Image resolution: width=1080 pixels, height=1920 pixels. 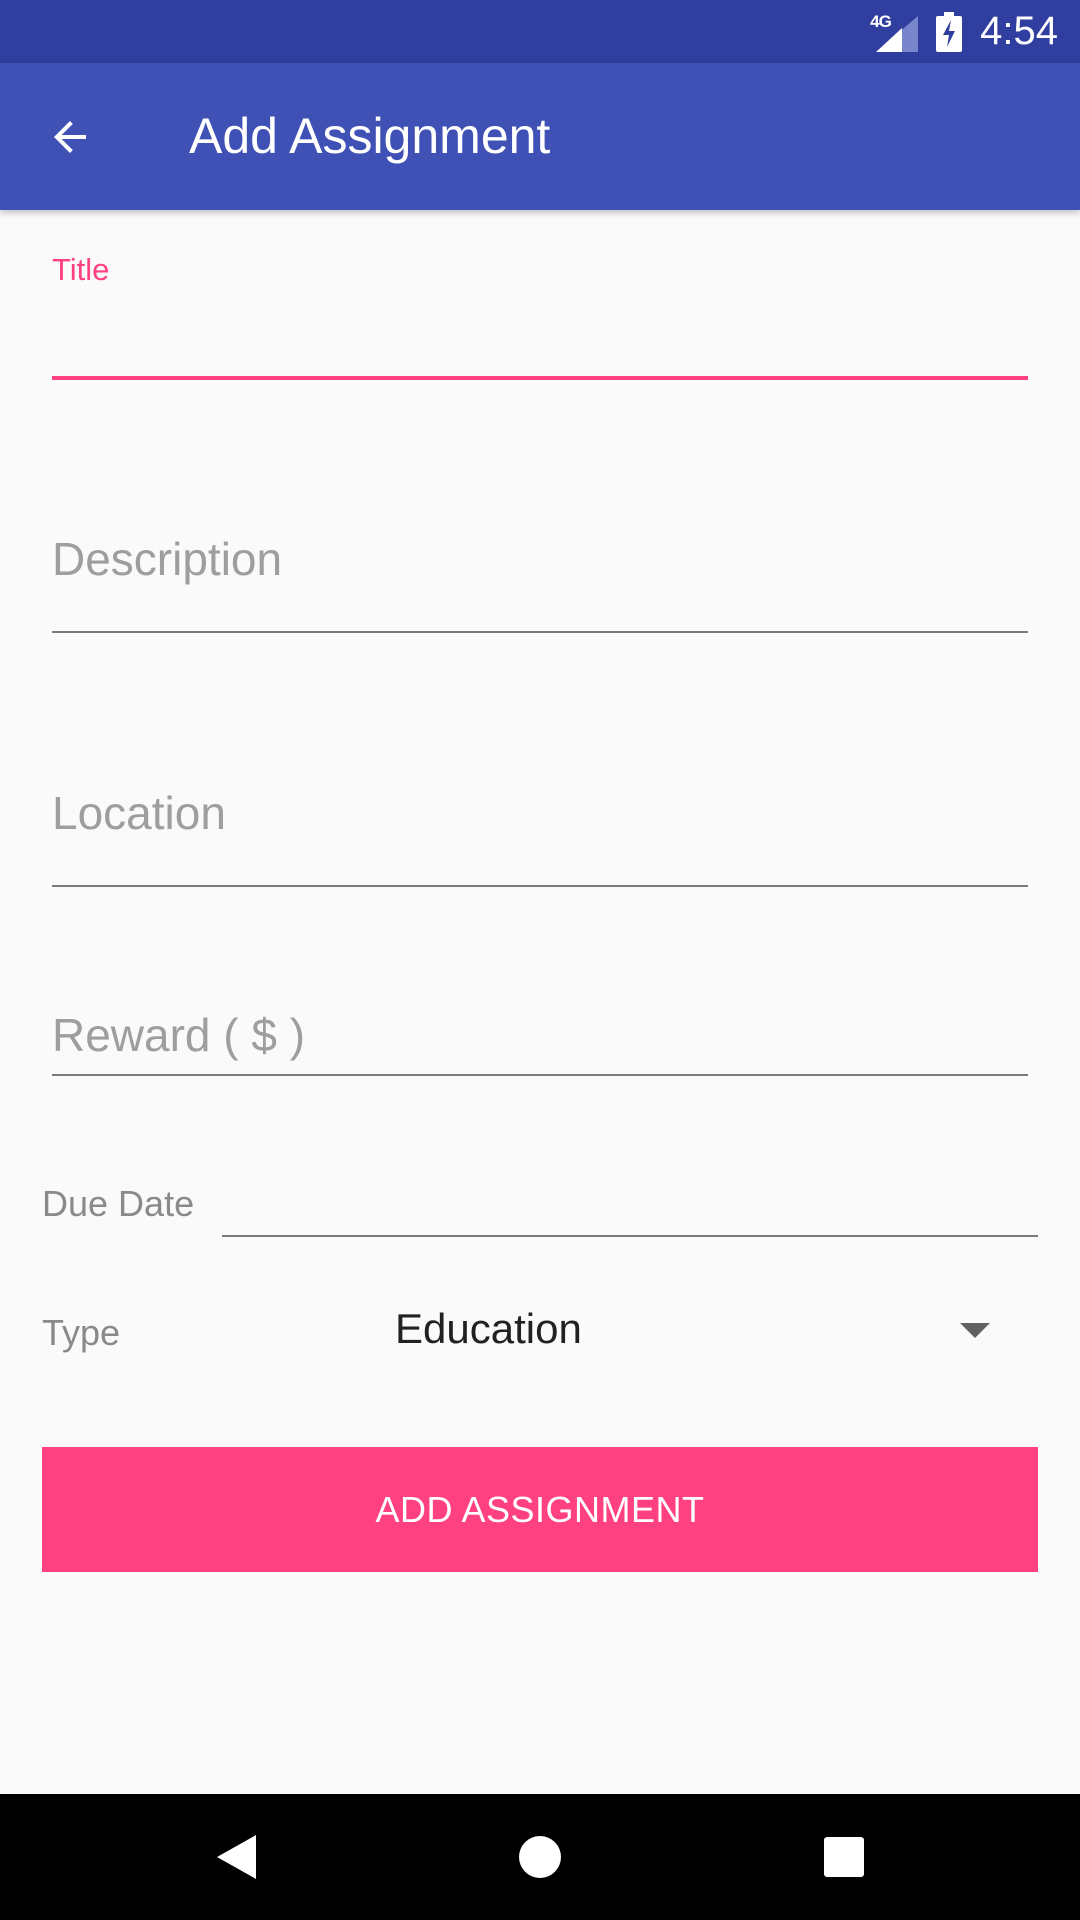 What do you see at coordinates (630, 1236) in the screenshot?
I see `due-date-underline` at bounding box center [630, 1236].